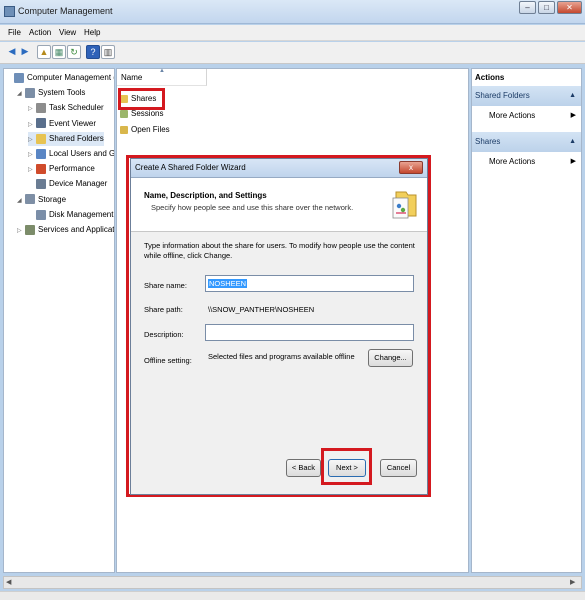 Image resolution: width=585 pixels, height=600 pixels. Describe the element at coordinates (76, 229) in the screenshot. I see `tree-item-label: Services and Applications` at that location.